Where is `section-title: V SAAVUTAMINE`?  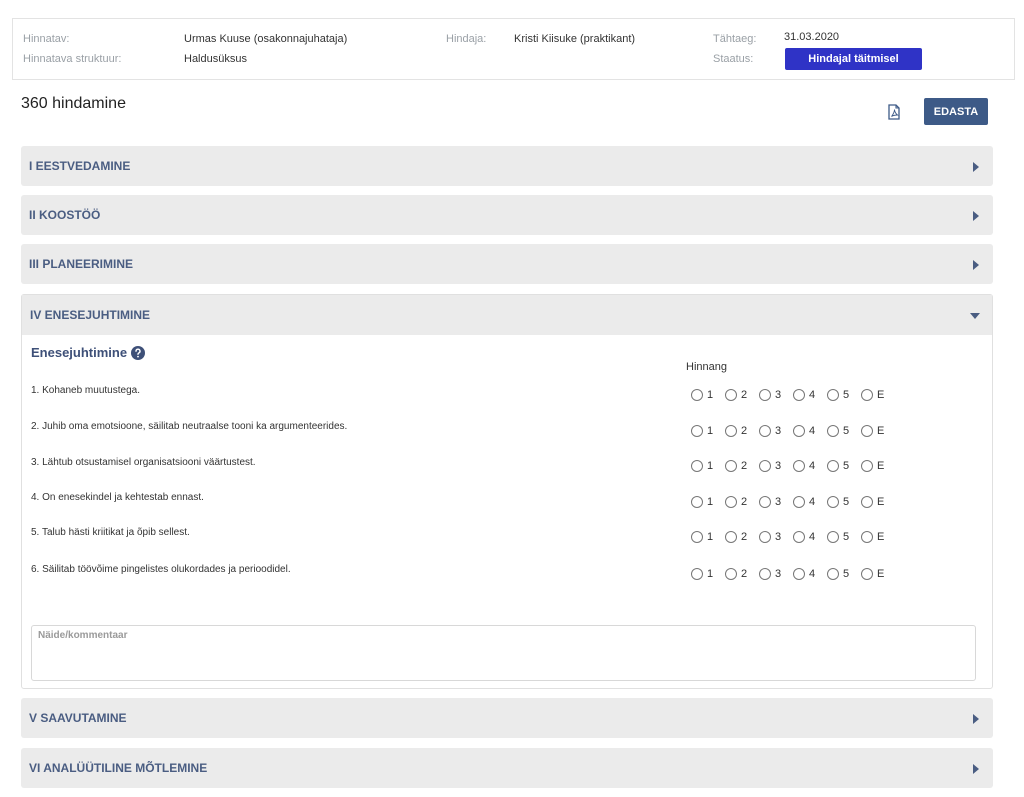
section-title: V SAAVUTAMINE is located at coordinates (78, 718).